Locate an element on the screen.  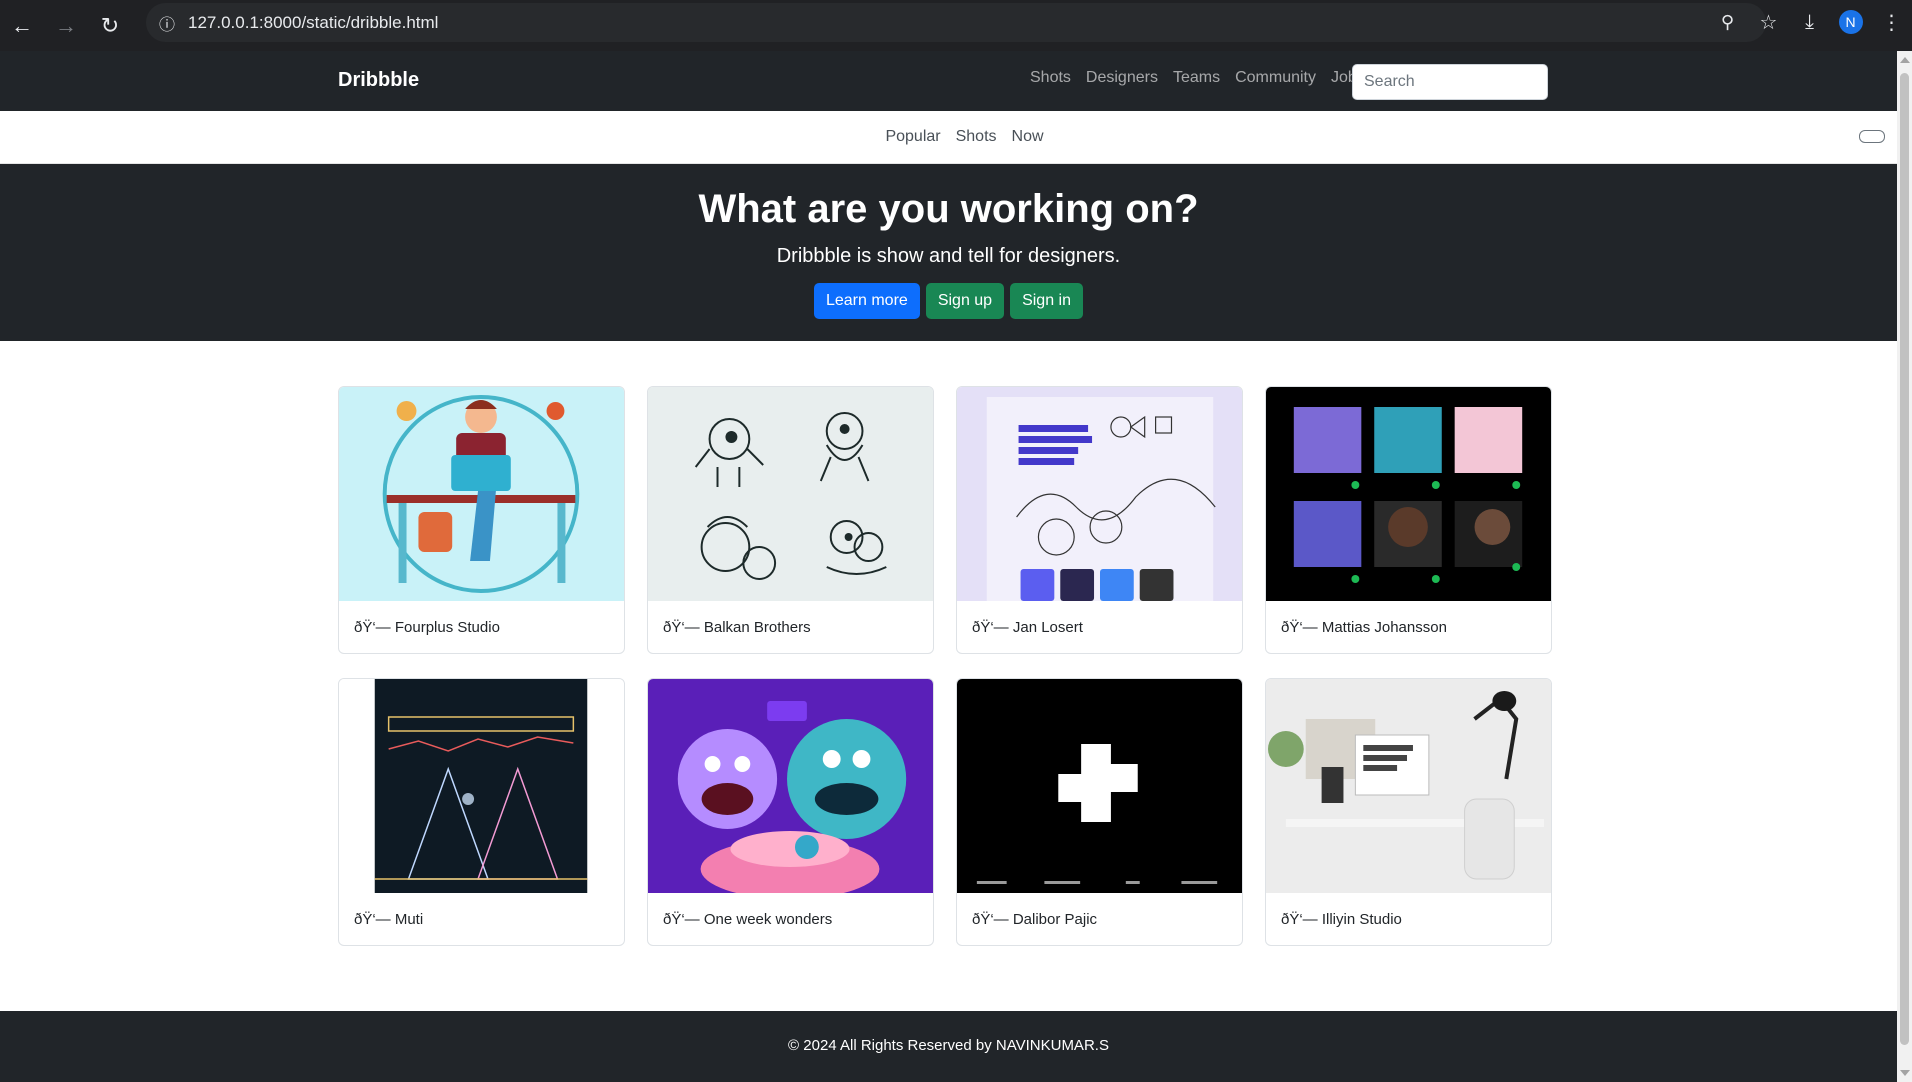
shot-author: ðŸ‘— Dalibor Pajic is located at coordinates (1035, 919).